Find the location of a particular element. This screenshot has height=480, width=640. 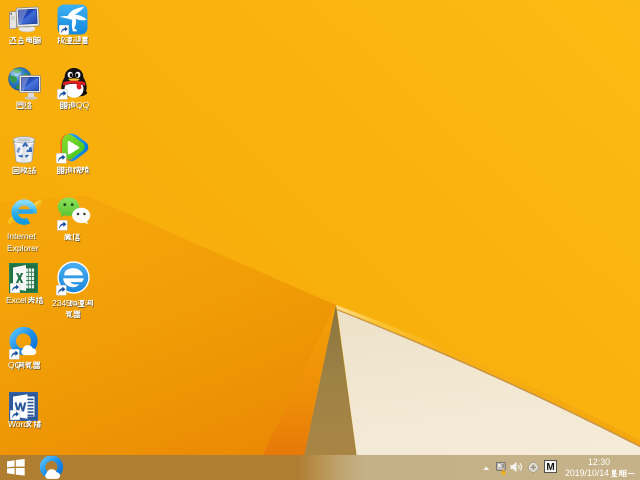

svg-text: Explorer is located at coordinates (23, 248).